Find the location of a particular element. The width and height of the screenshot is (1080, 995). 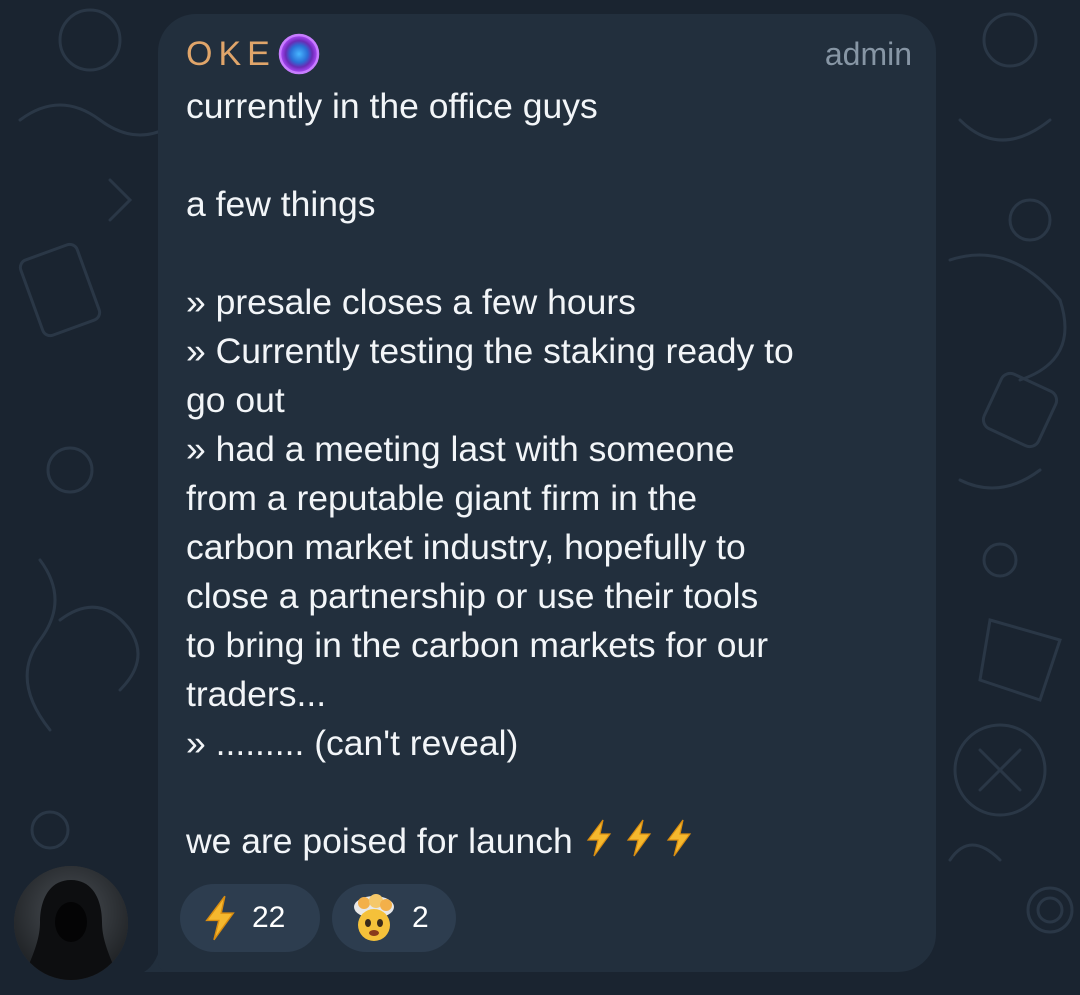

message-line-text: we are poised for launch is located at coordinates (379, 841).